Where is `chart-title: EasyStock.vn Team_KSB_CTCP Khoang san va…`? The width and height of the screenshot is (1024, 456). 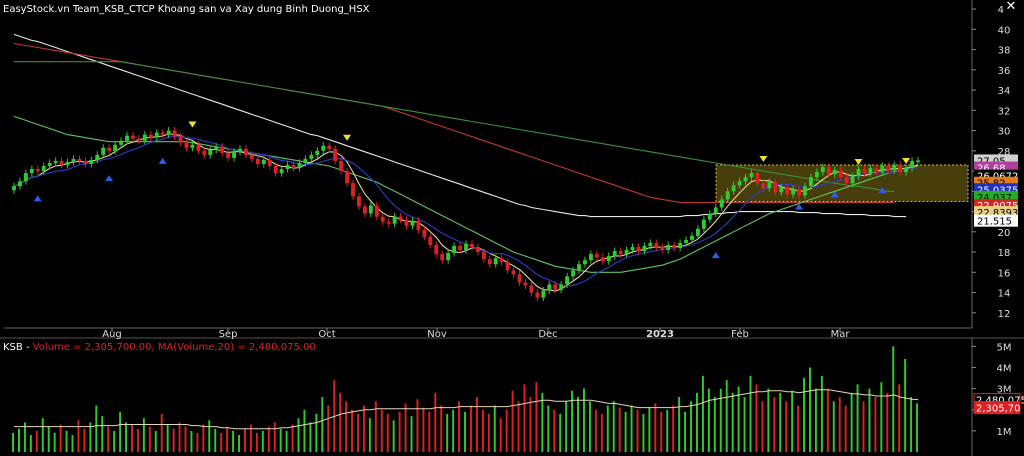 chart-title: EasyStock.vn Team_KSB_CTCP Khoang san va… is located at coordinates (186, 9).